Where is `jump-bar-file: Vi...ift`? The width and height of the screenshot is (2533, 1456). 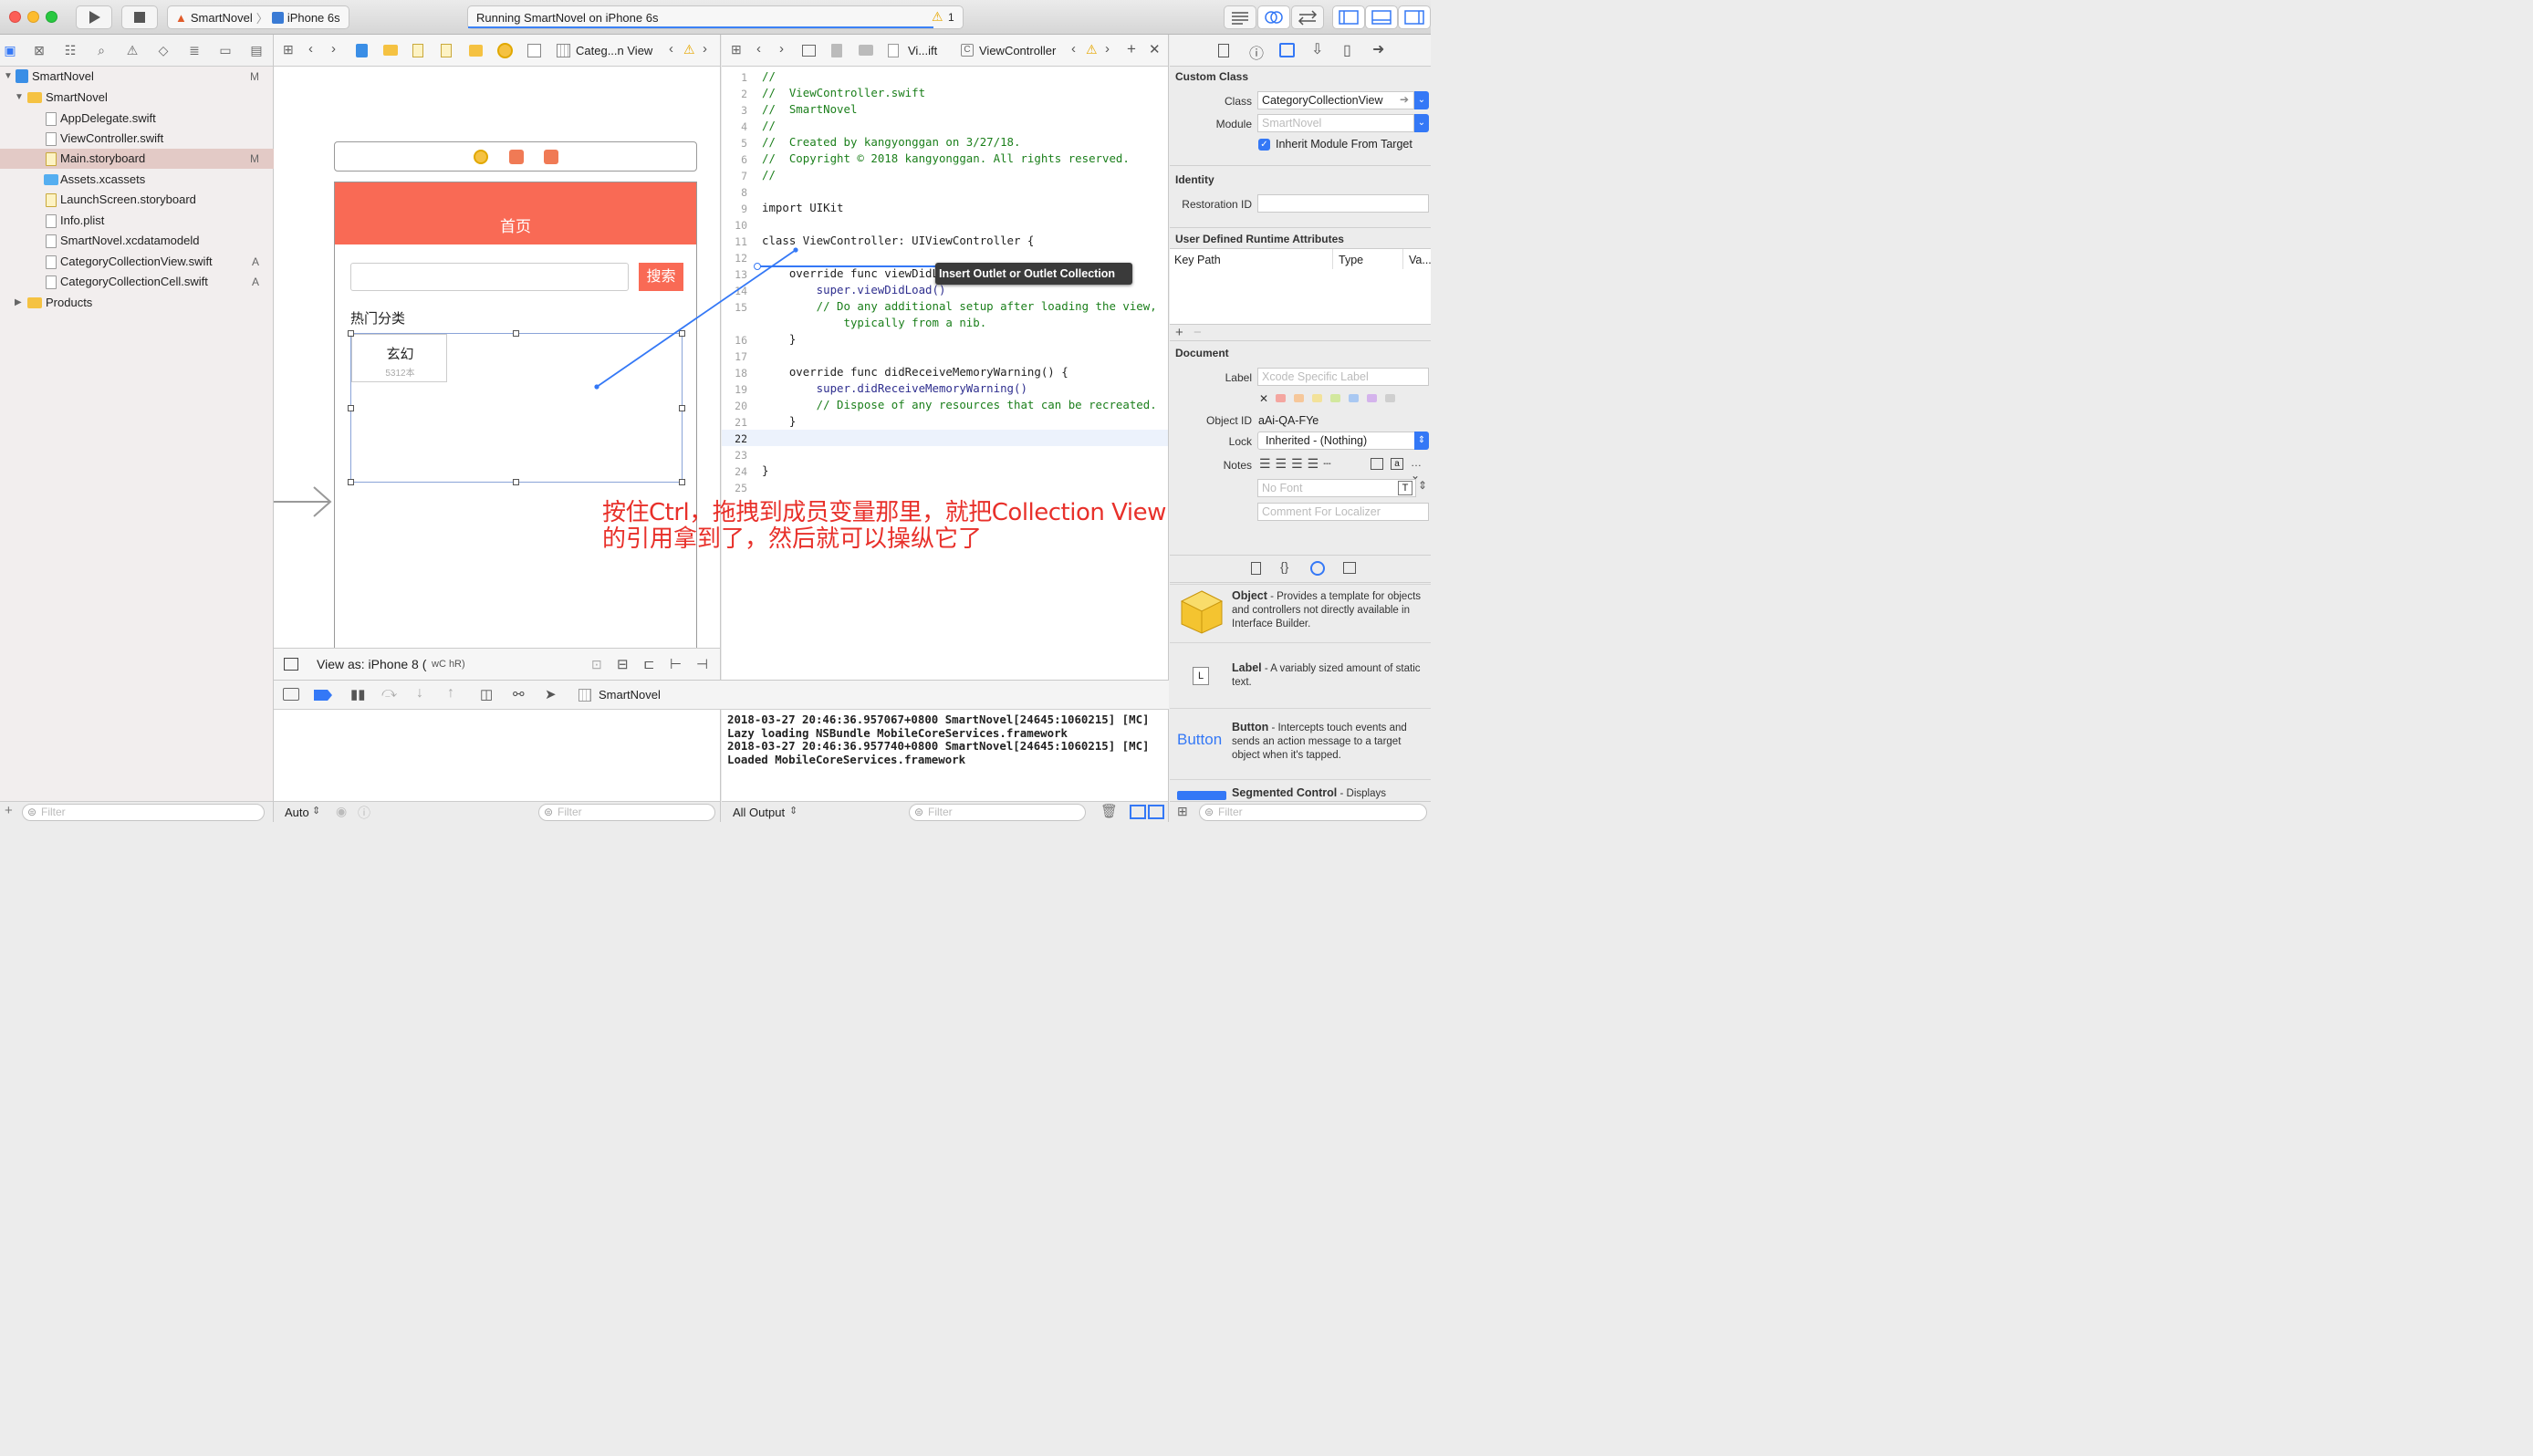 jump-bar-file: Vi...ift is located at coordinates (922, 50).